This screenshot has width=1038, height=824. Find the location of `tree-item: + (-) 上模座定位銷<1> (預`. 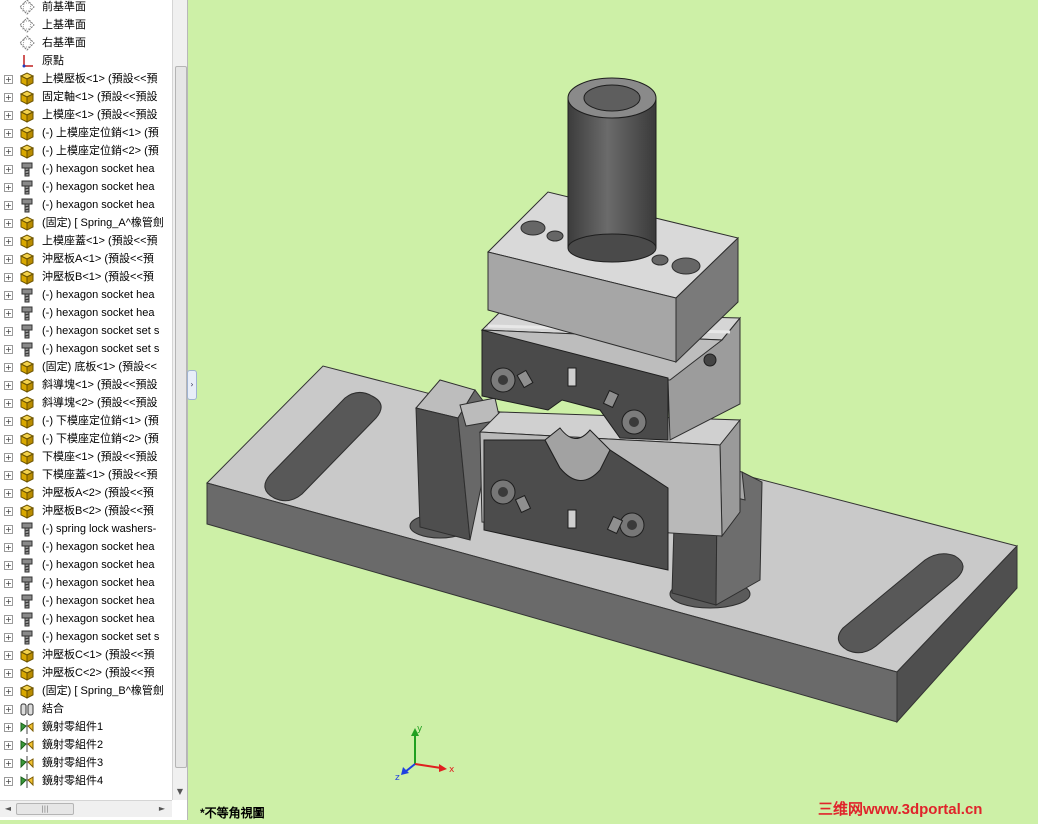

tree-item: + (-) 上模座定位銷<1> (預 is located at coordinates (86, 133).